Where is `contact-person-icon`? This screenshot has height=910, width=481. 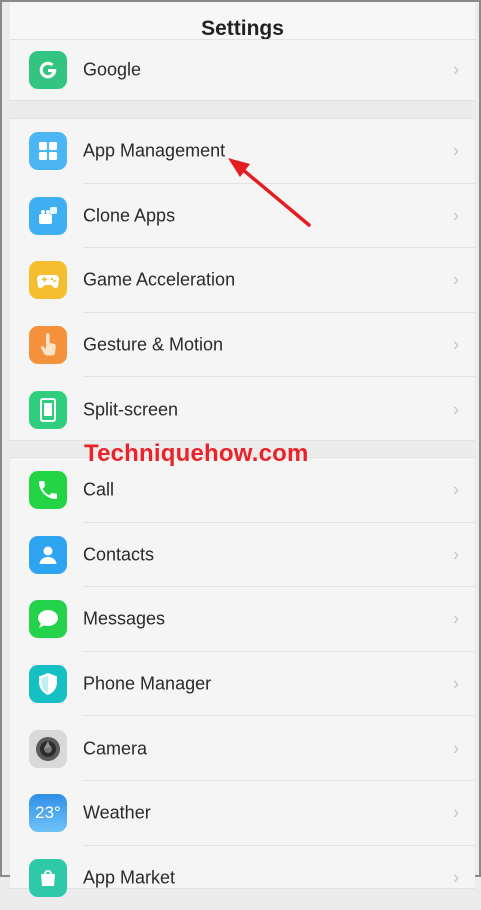 contact-person-icon is located at coordinates (48, 554).